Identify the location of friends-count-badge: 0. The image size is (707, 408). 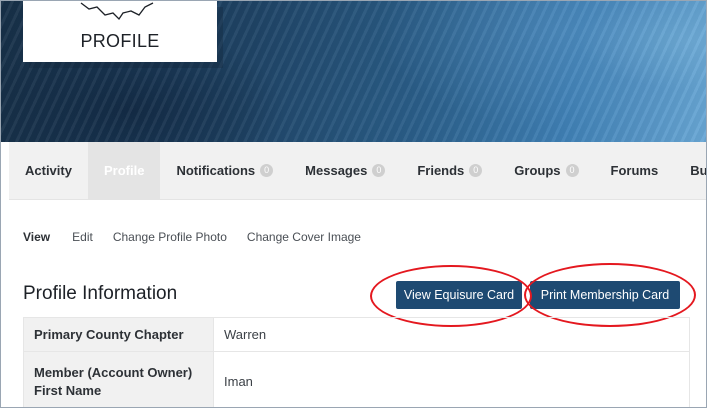
(476, 170).